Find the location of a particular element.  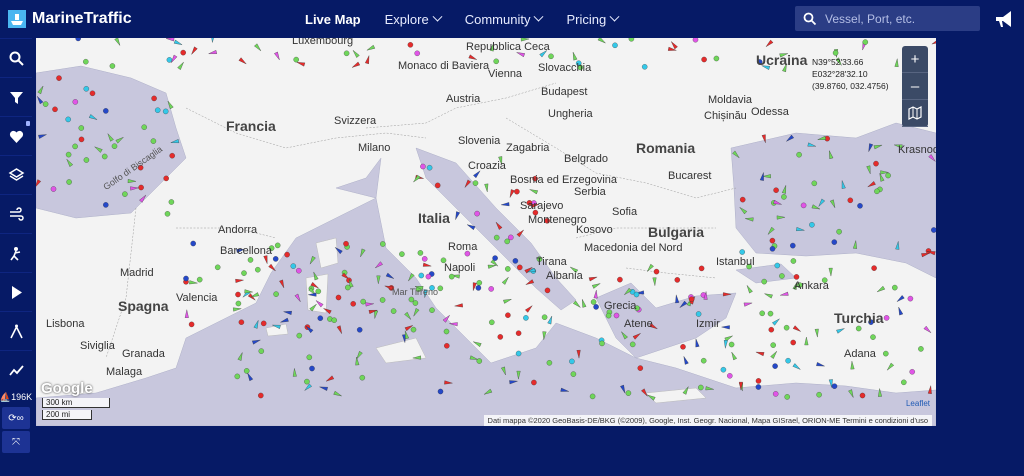

fullscreen-button: ⤧ is located at coordinates (16, 442).